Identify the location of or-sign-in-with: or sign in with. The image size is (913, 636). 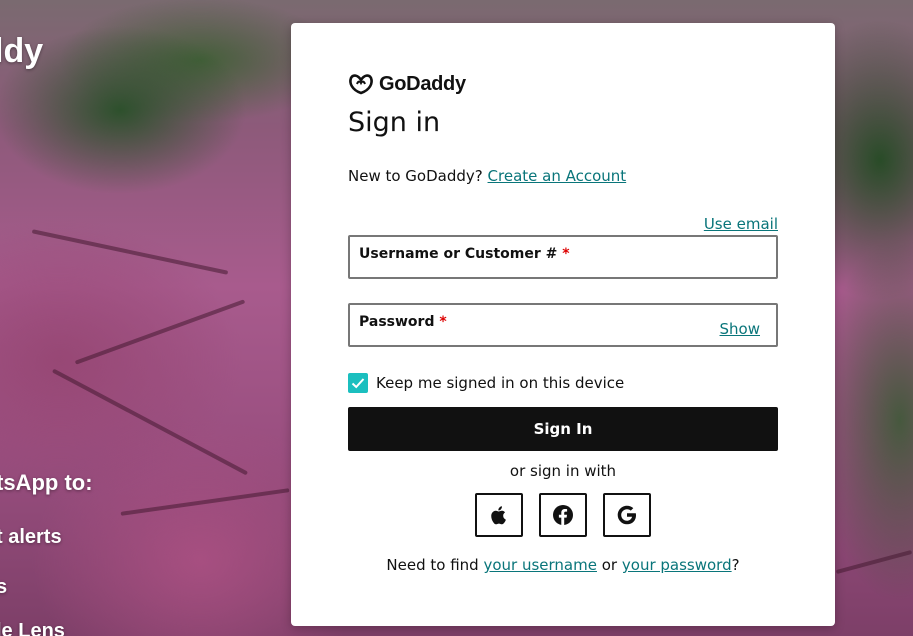
(563, 471).